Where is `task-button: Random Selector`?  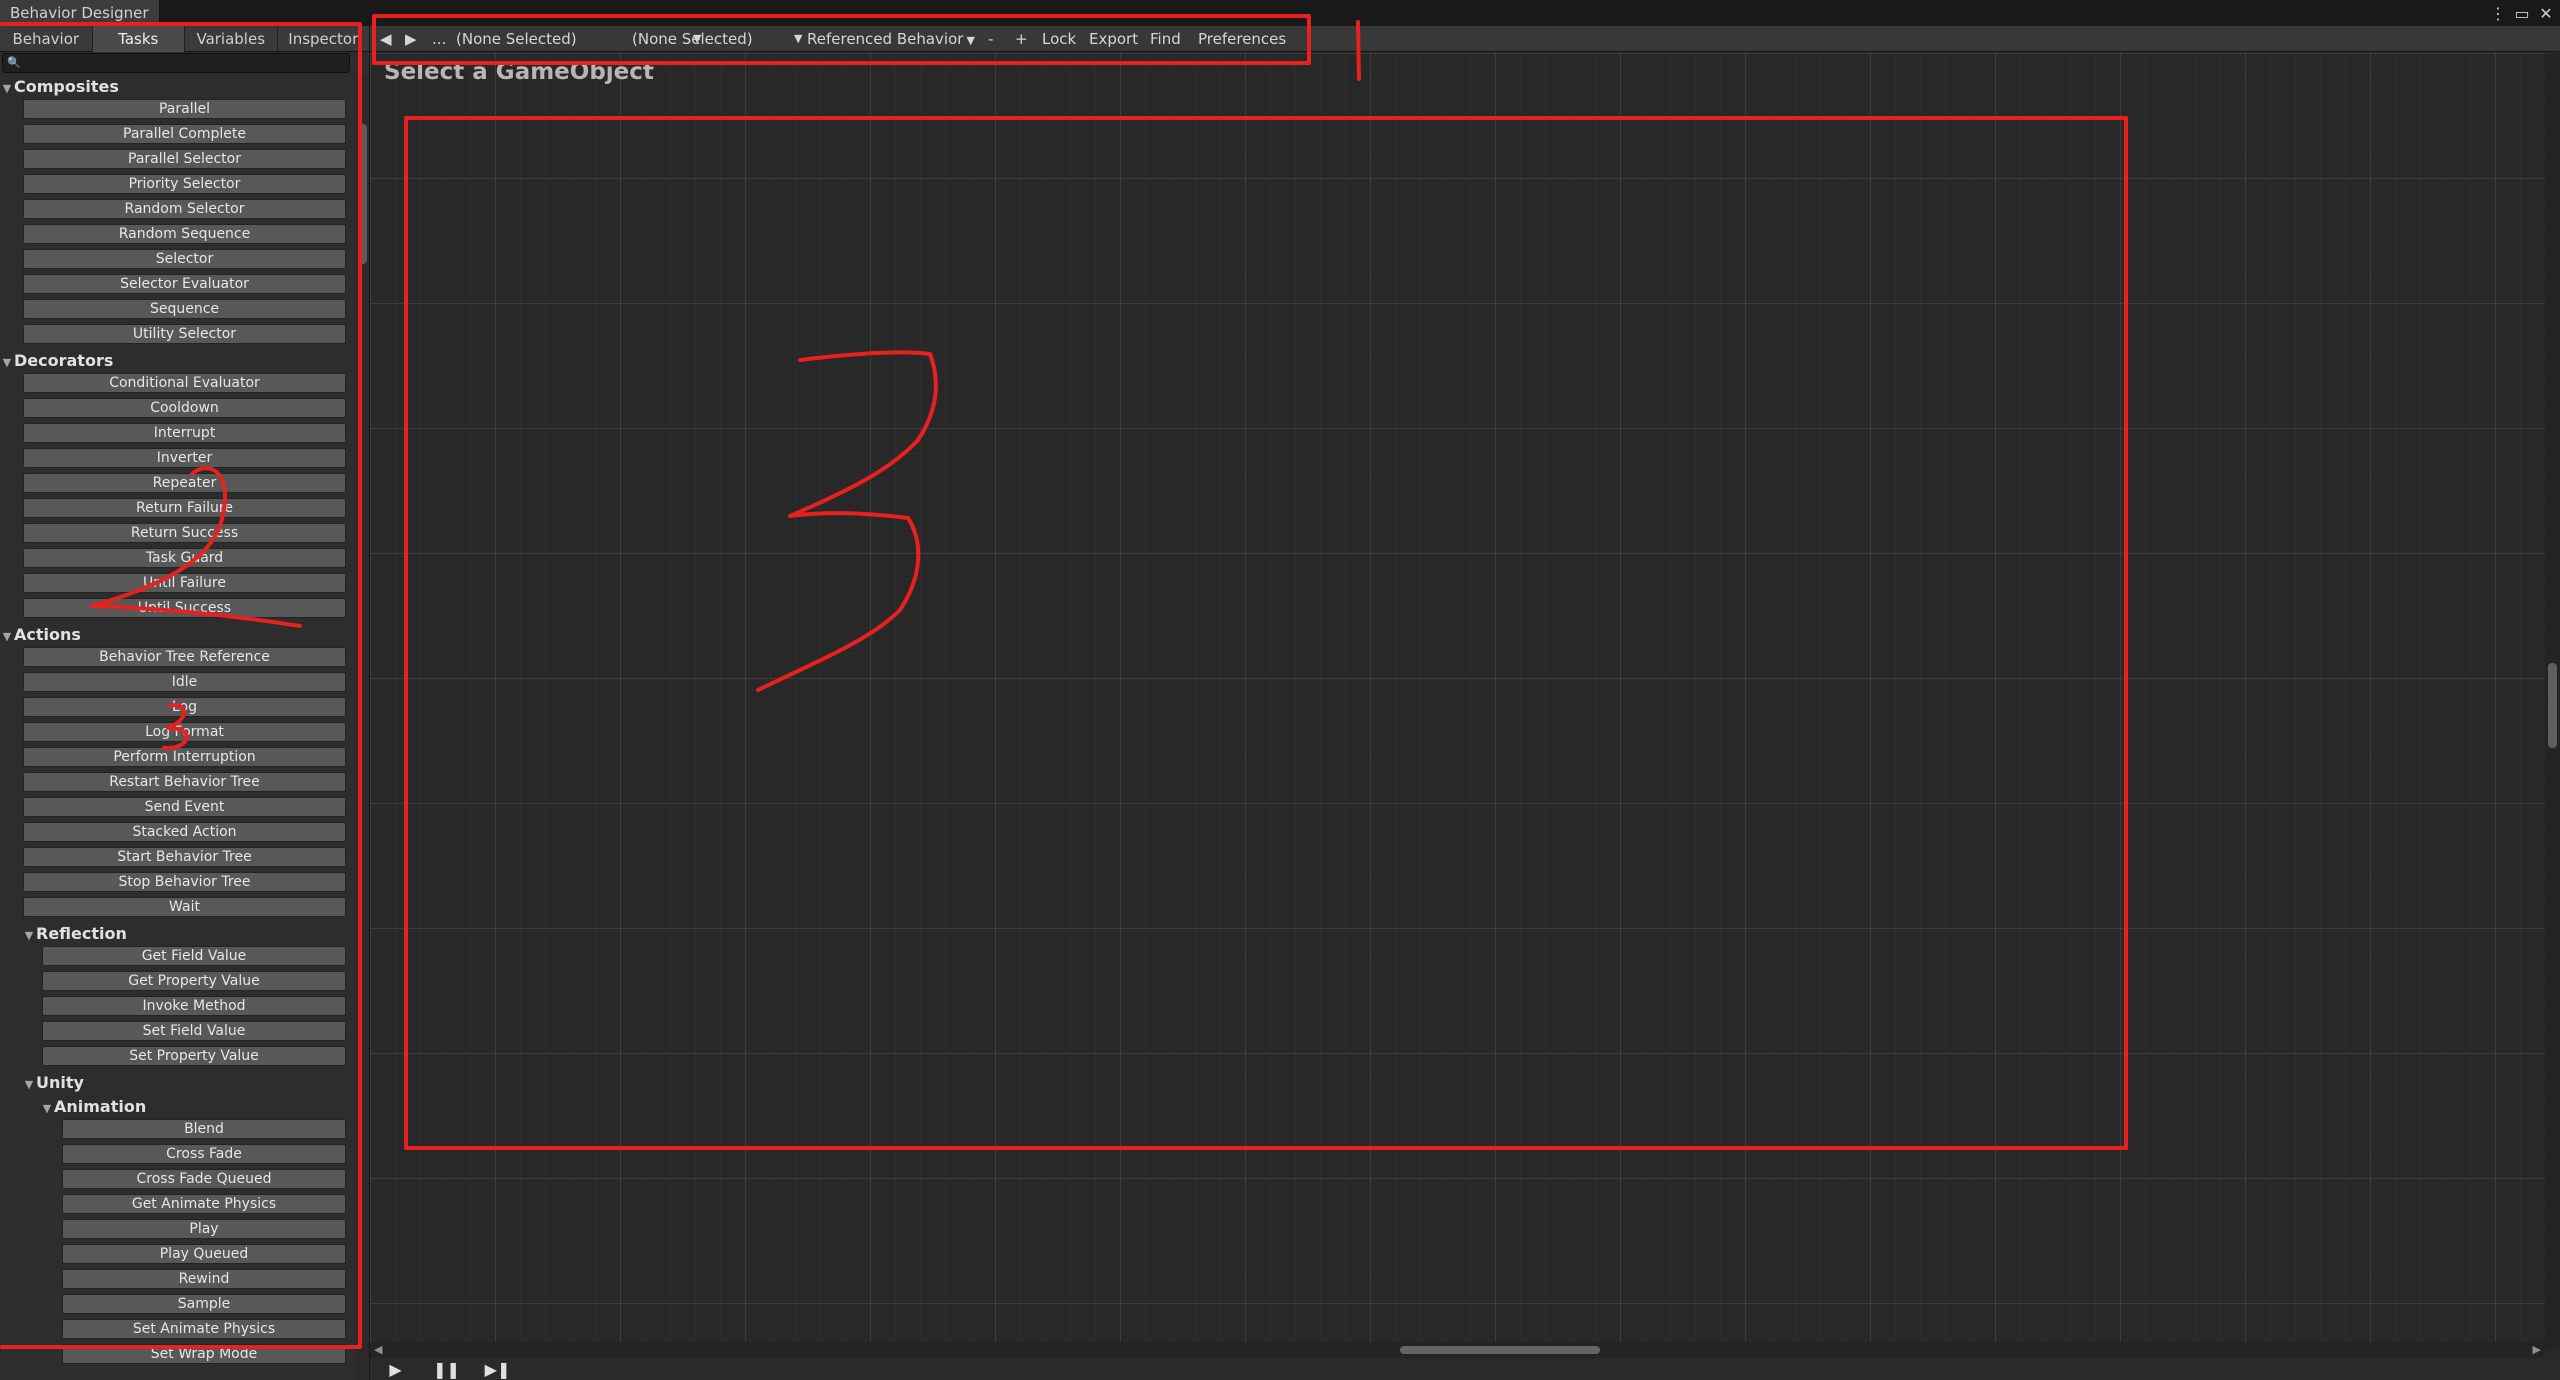
task-button: Random Selector is located at coordinates (184, 209).